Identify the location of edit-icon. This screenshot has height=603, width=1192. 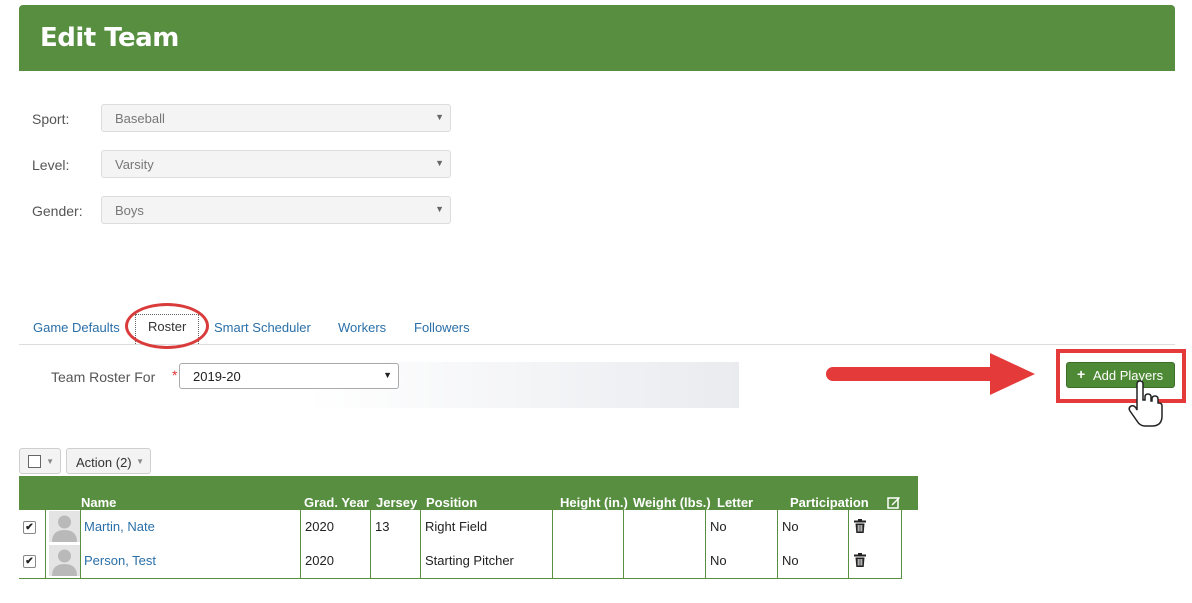
(894, 502).